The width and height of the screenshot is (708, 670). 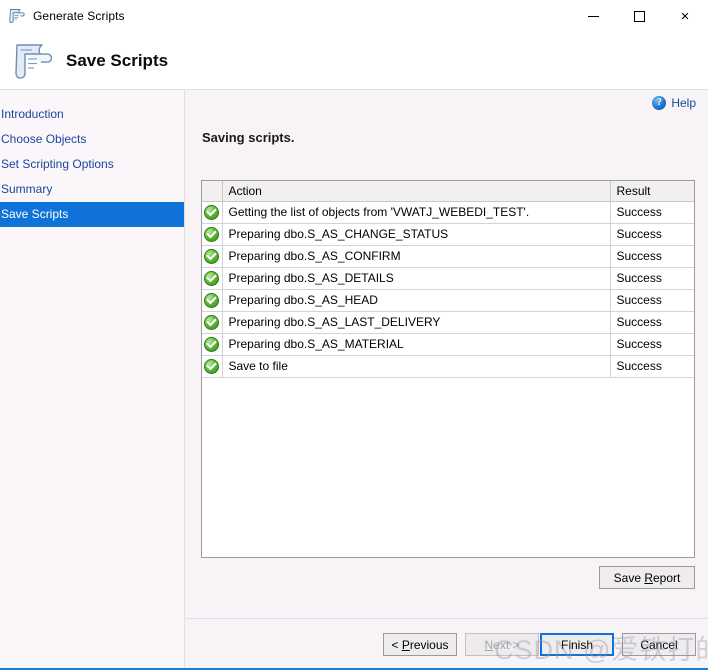 I want to click on next-label: Next >, so click(x=502, y=644).